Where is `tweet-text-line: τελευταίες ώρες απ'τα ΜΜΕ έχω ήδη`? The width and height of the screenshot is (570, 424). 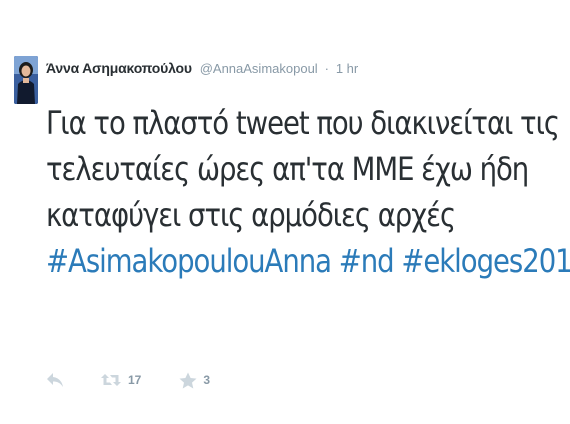 tweet-text-line: τελευταίες ώρες απ'τα ΜΜΕ έχω ήδη is located at coordinates (287, 169).